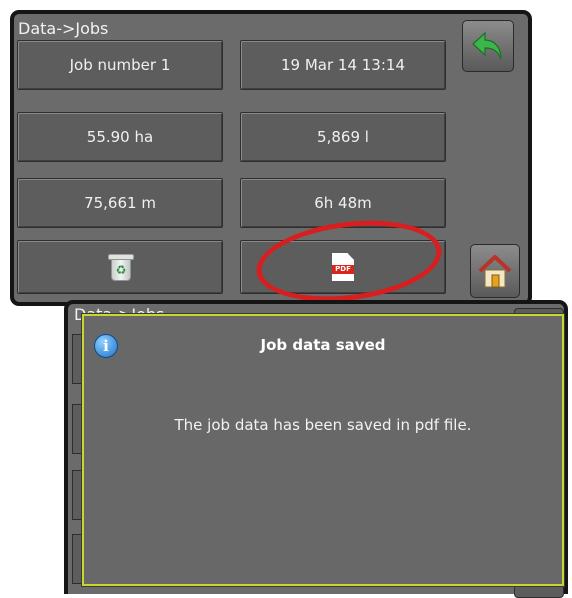 This screenshot has width=572, height=598. I want to click on back-button, so click(488, 46).